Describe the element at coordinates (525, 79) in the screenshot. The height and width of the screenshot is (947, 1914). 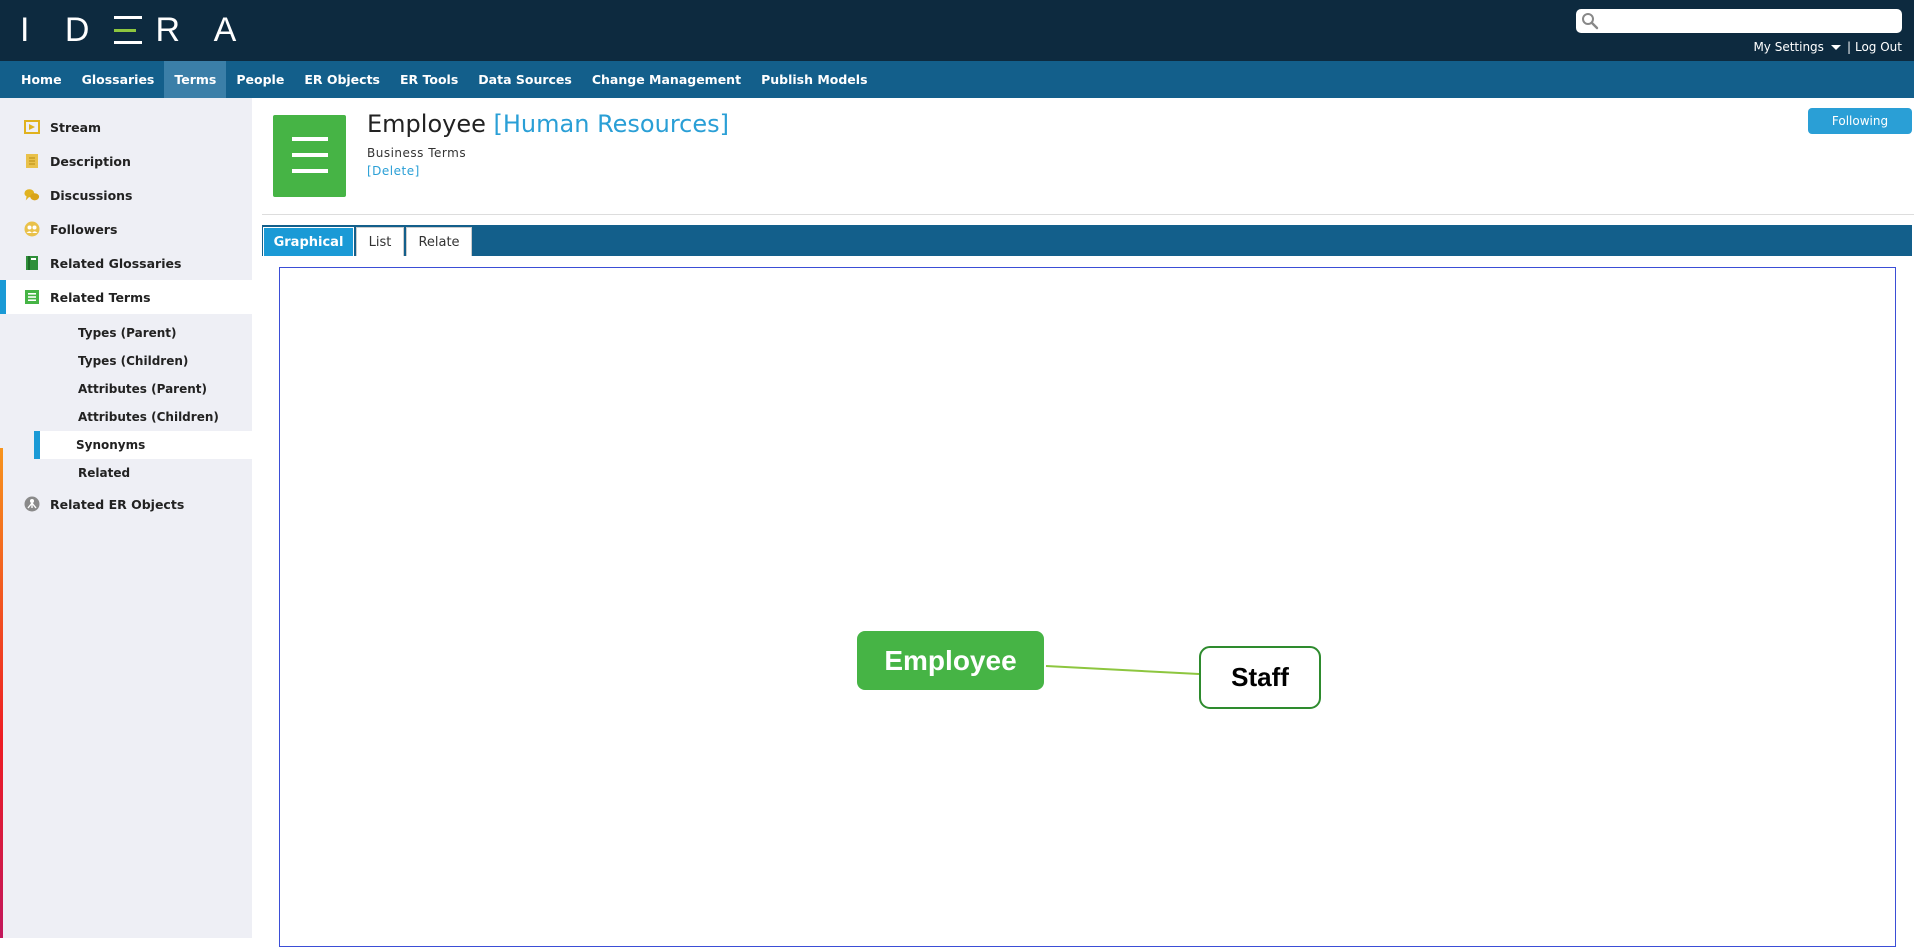
I see `nav-item-data-sources: Data Sources` at that location.